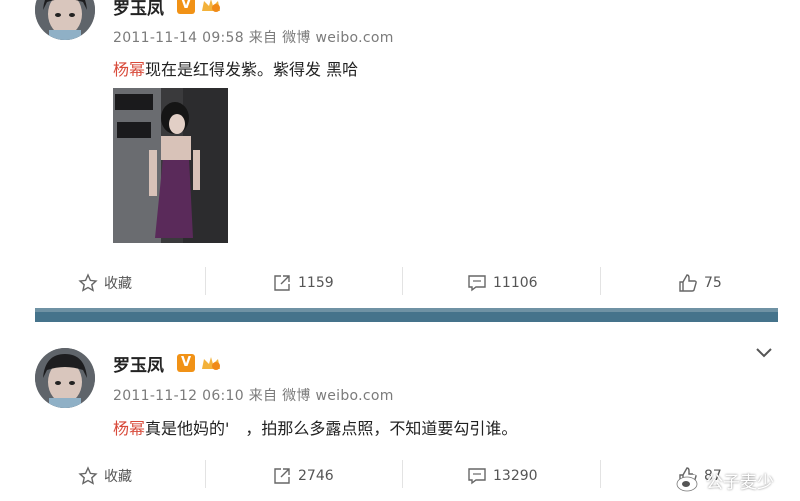  I want to click on comment-button: 13290, so click(502, 476).